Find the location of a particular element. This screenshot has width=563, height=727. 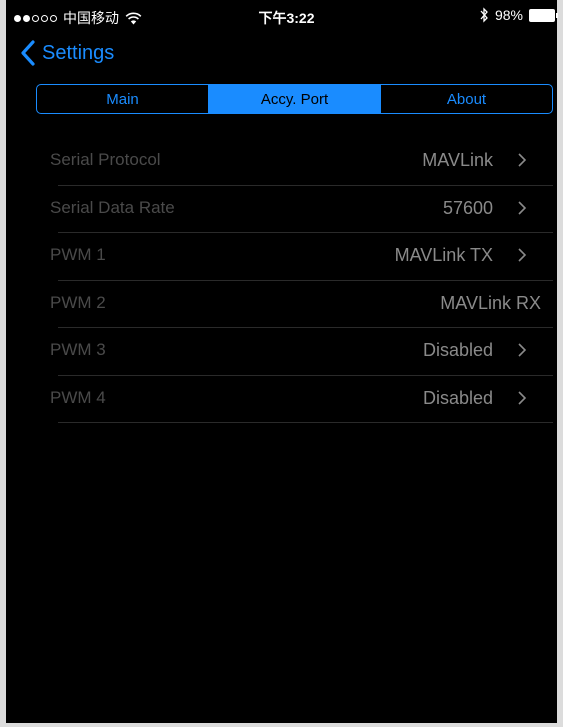

battery-body is located at coordinates (542, 15).